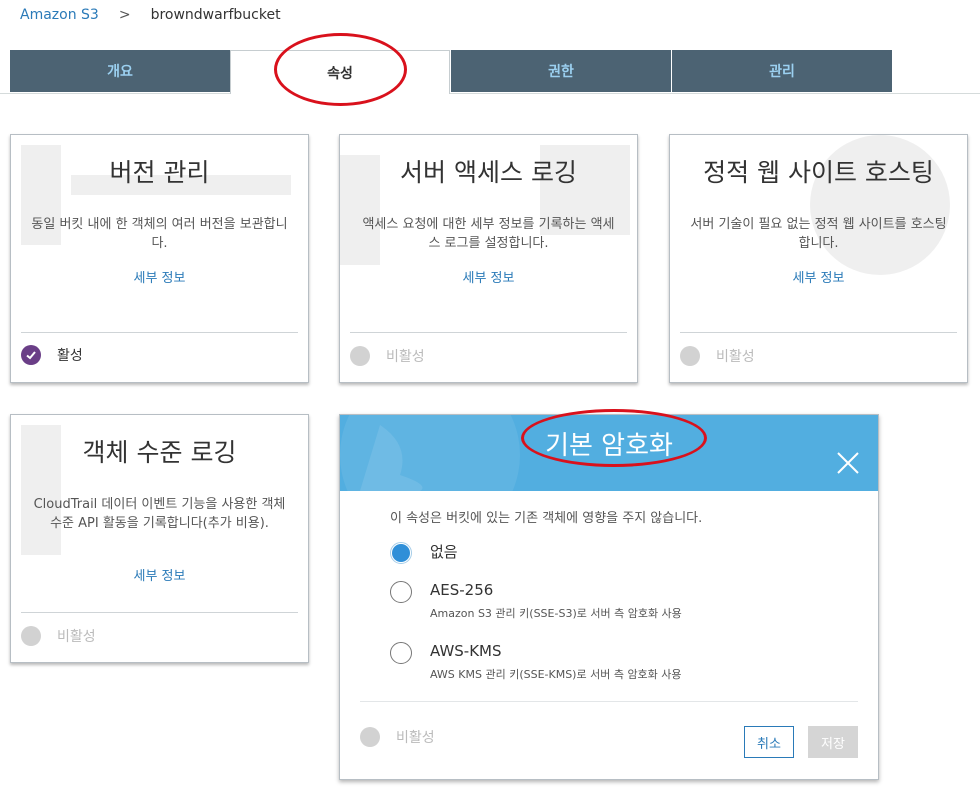 The width and height of the screenshot is (980, 788). I want to click on card-title: 버전 관리, so click(159, 172).